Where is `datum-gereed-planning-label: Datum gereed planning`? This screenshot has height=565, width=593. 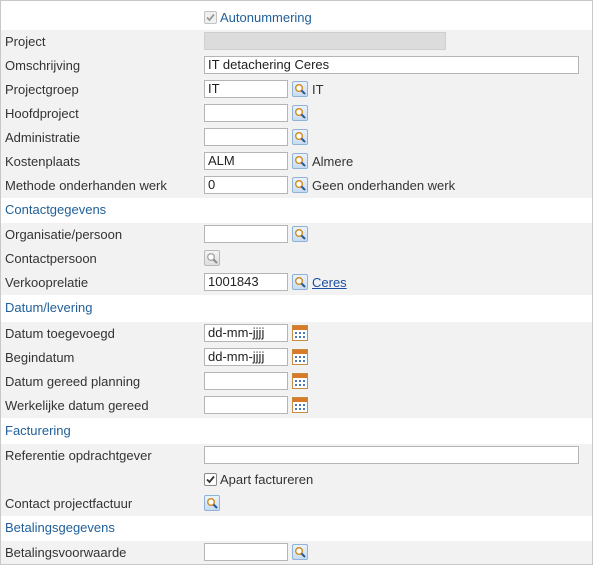
datum-gereed-planning-label: Datum gereed planning is located at coordinates (73, 381).